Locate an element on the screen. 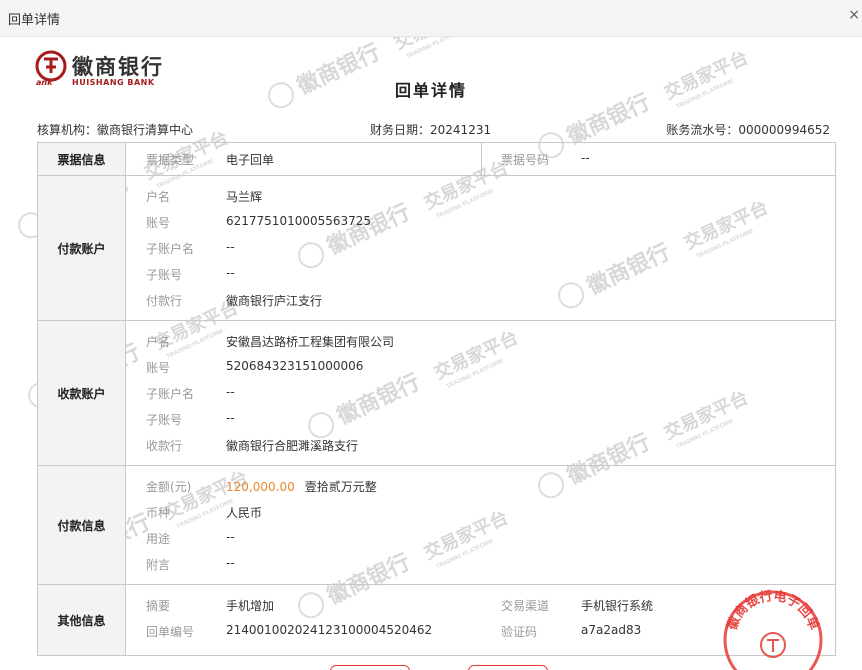 The image size is (862, 670). other-row: 摘要 手机增加 交易渠道 手机银行系统 is located at coordinates (480, 604).